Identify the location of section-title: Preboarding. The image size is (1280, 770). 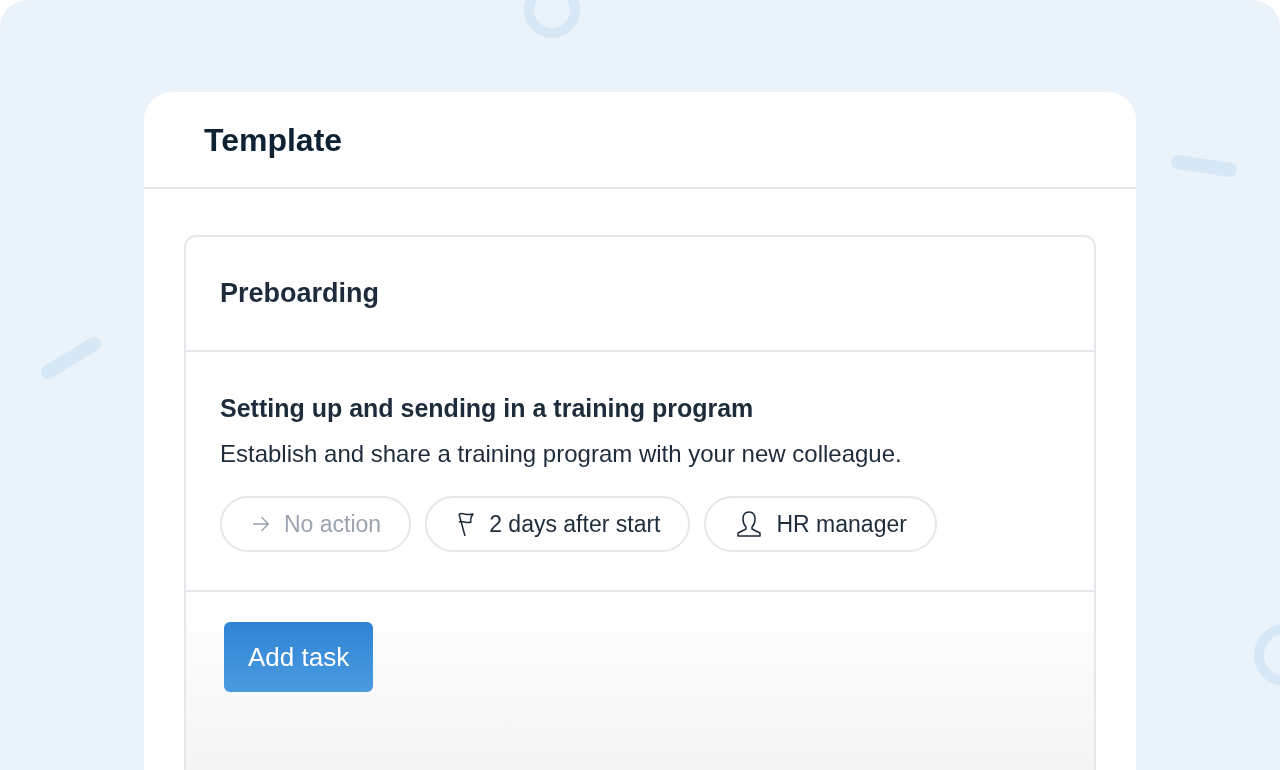
(300, 294).